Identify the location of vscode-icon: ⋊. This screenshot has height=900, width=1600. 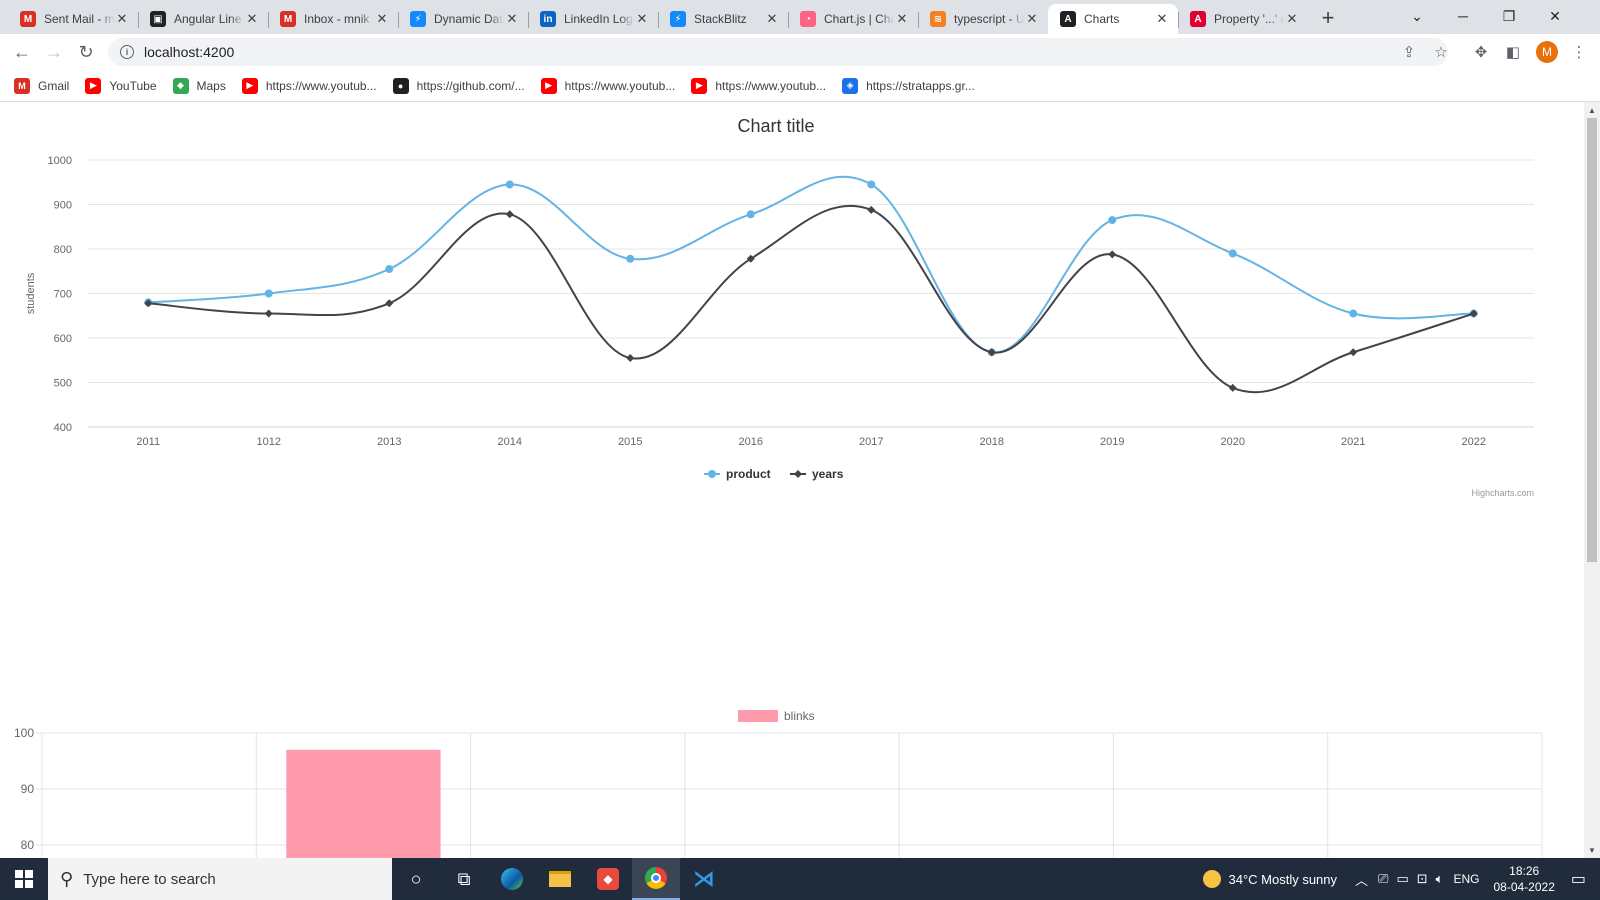
(704, 879).